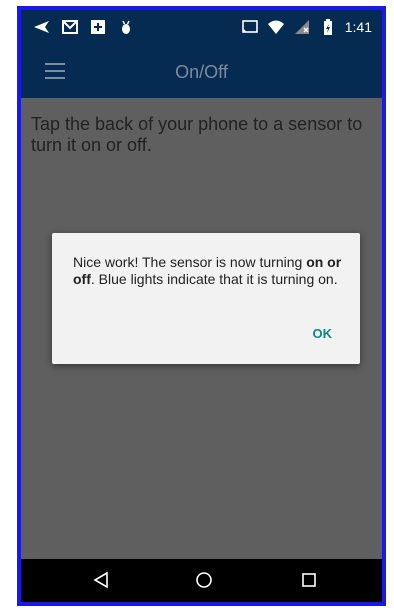 The height and width of the screenshot is (610, 394). I want to click on page-title: On/Off, so click(201, 72).